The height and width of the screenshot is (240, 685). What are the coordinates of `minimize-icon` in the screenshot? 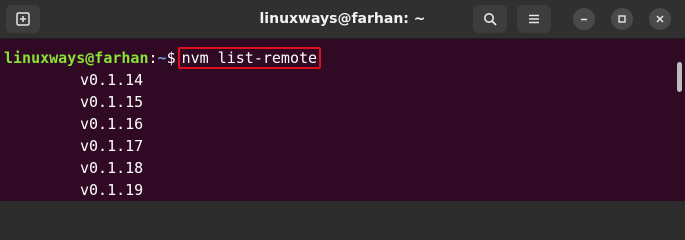 It's located at (584, 19).